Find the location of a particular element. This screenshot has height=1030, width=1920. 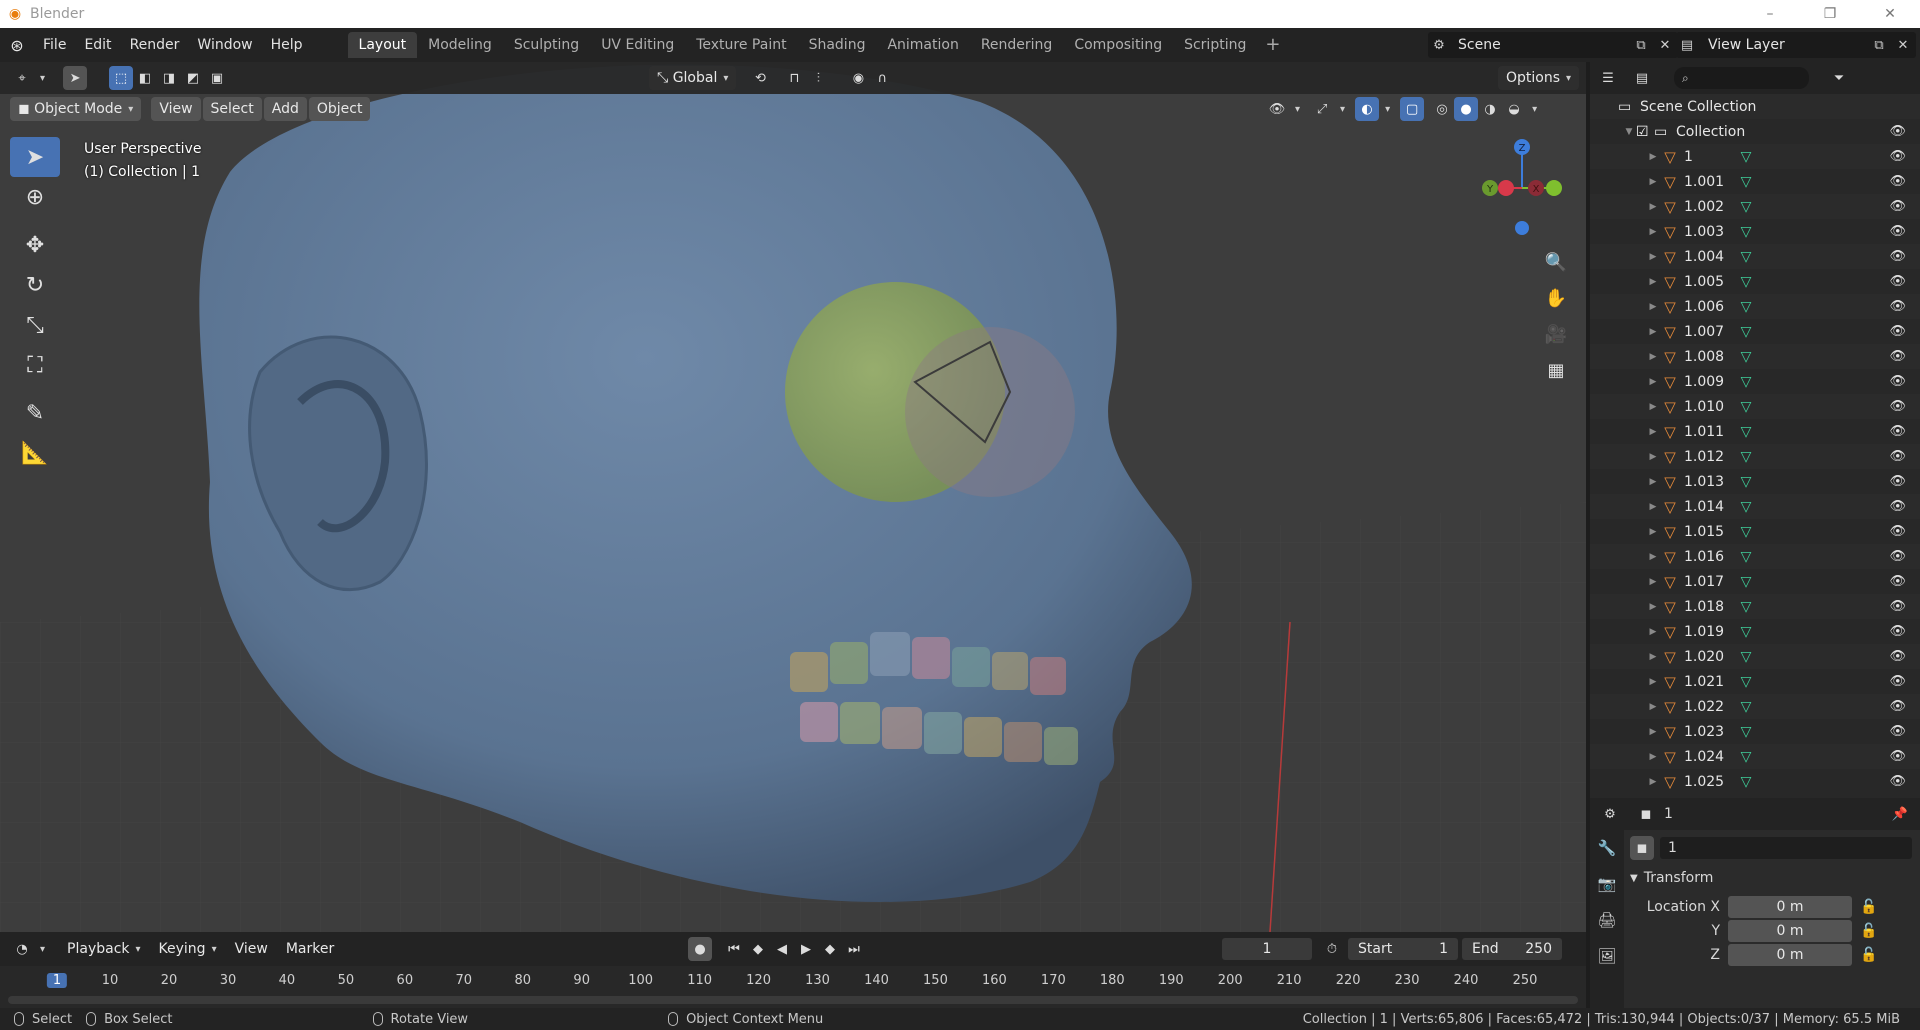

outliner-object-row: ▶ ▽ 1.005 ▽ 👁 is located at coordinates (1755, 281).